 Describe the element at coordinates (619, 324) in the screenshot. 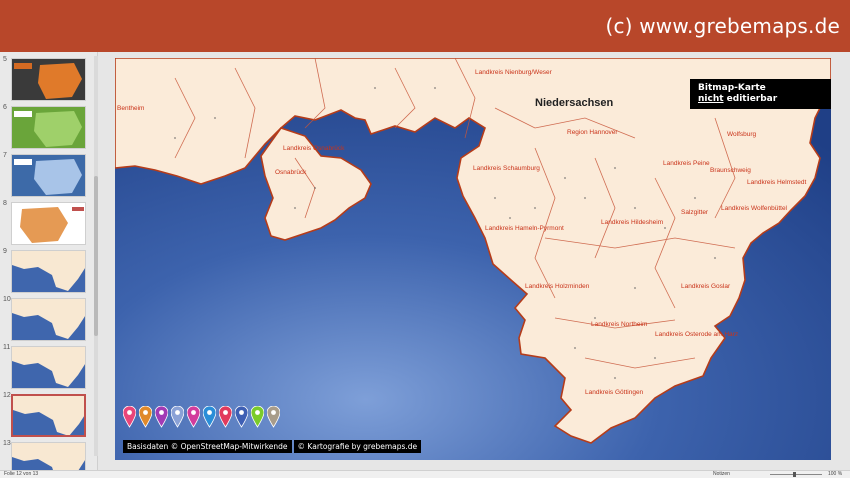

I see `map-label: Landkreis Northeim` at that location.